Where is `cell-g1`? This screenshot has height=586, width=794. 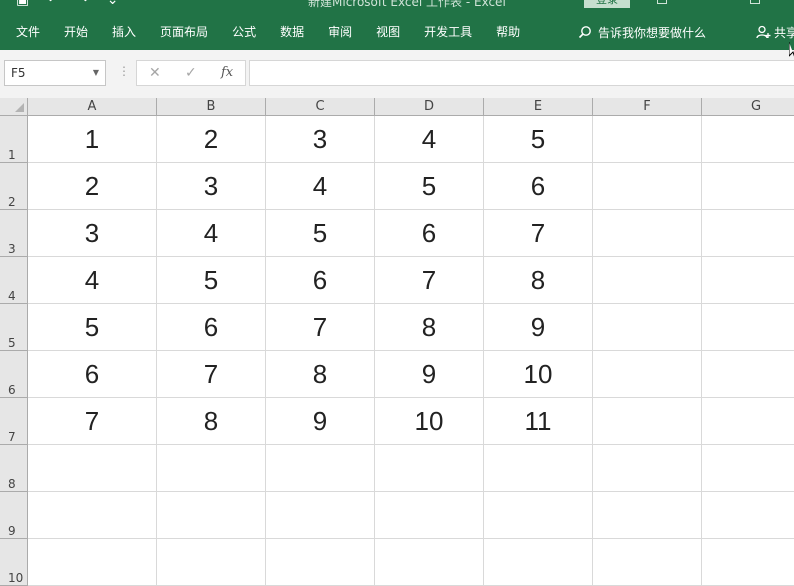 cell-g1 is located at coordinates (748, 139).